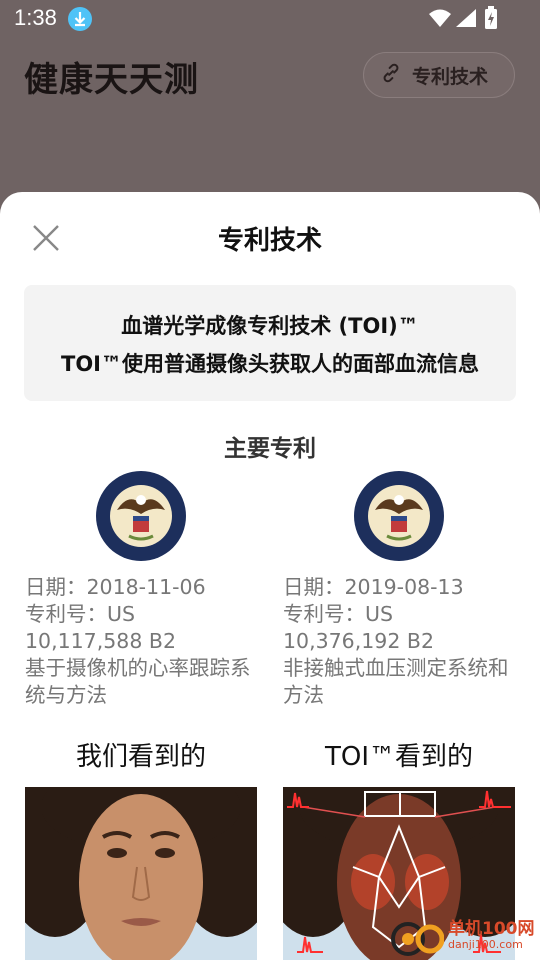 This screenshot has height=960, width=540. I want to click on battery-charging-icon, so click(491, 21).